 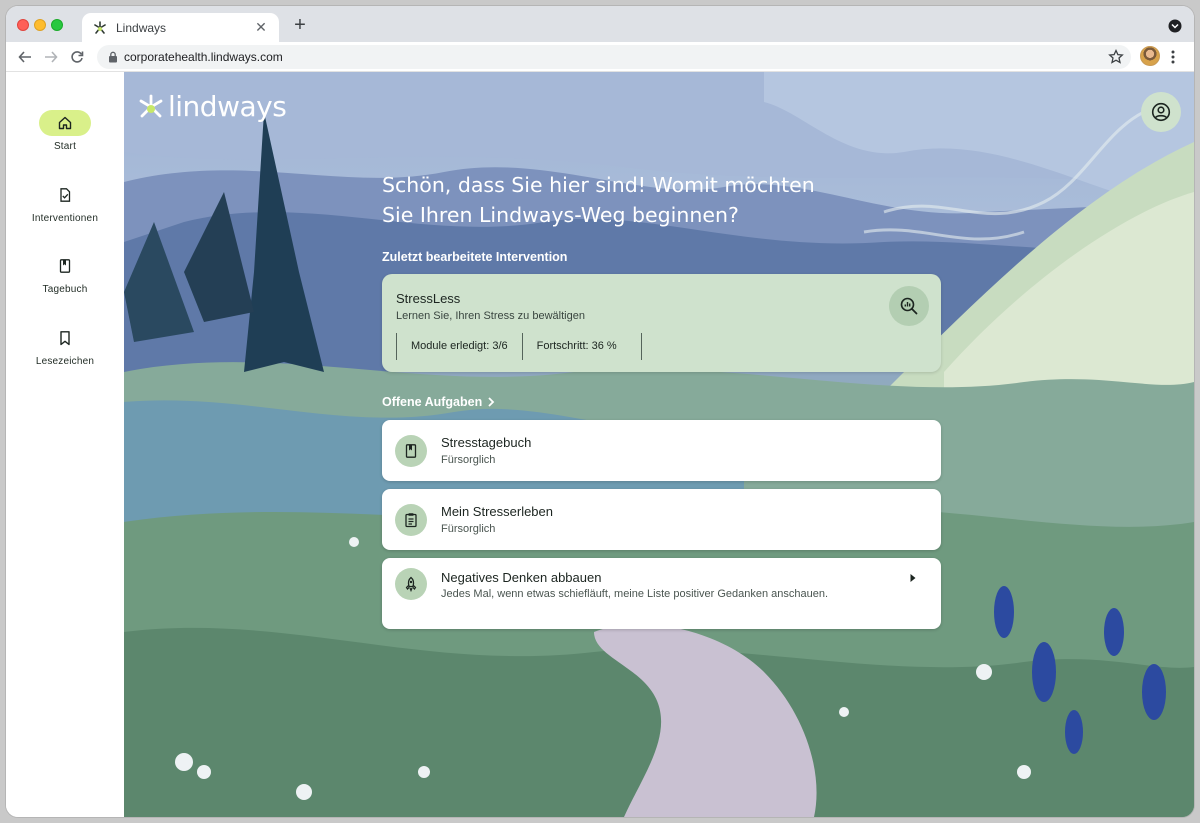 I want to click on lock-icon, so click(x=113, y=57).